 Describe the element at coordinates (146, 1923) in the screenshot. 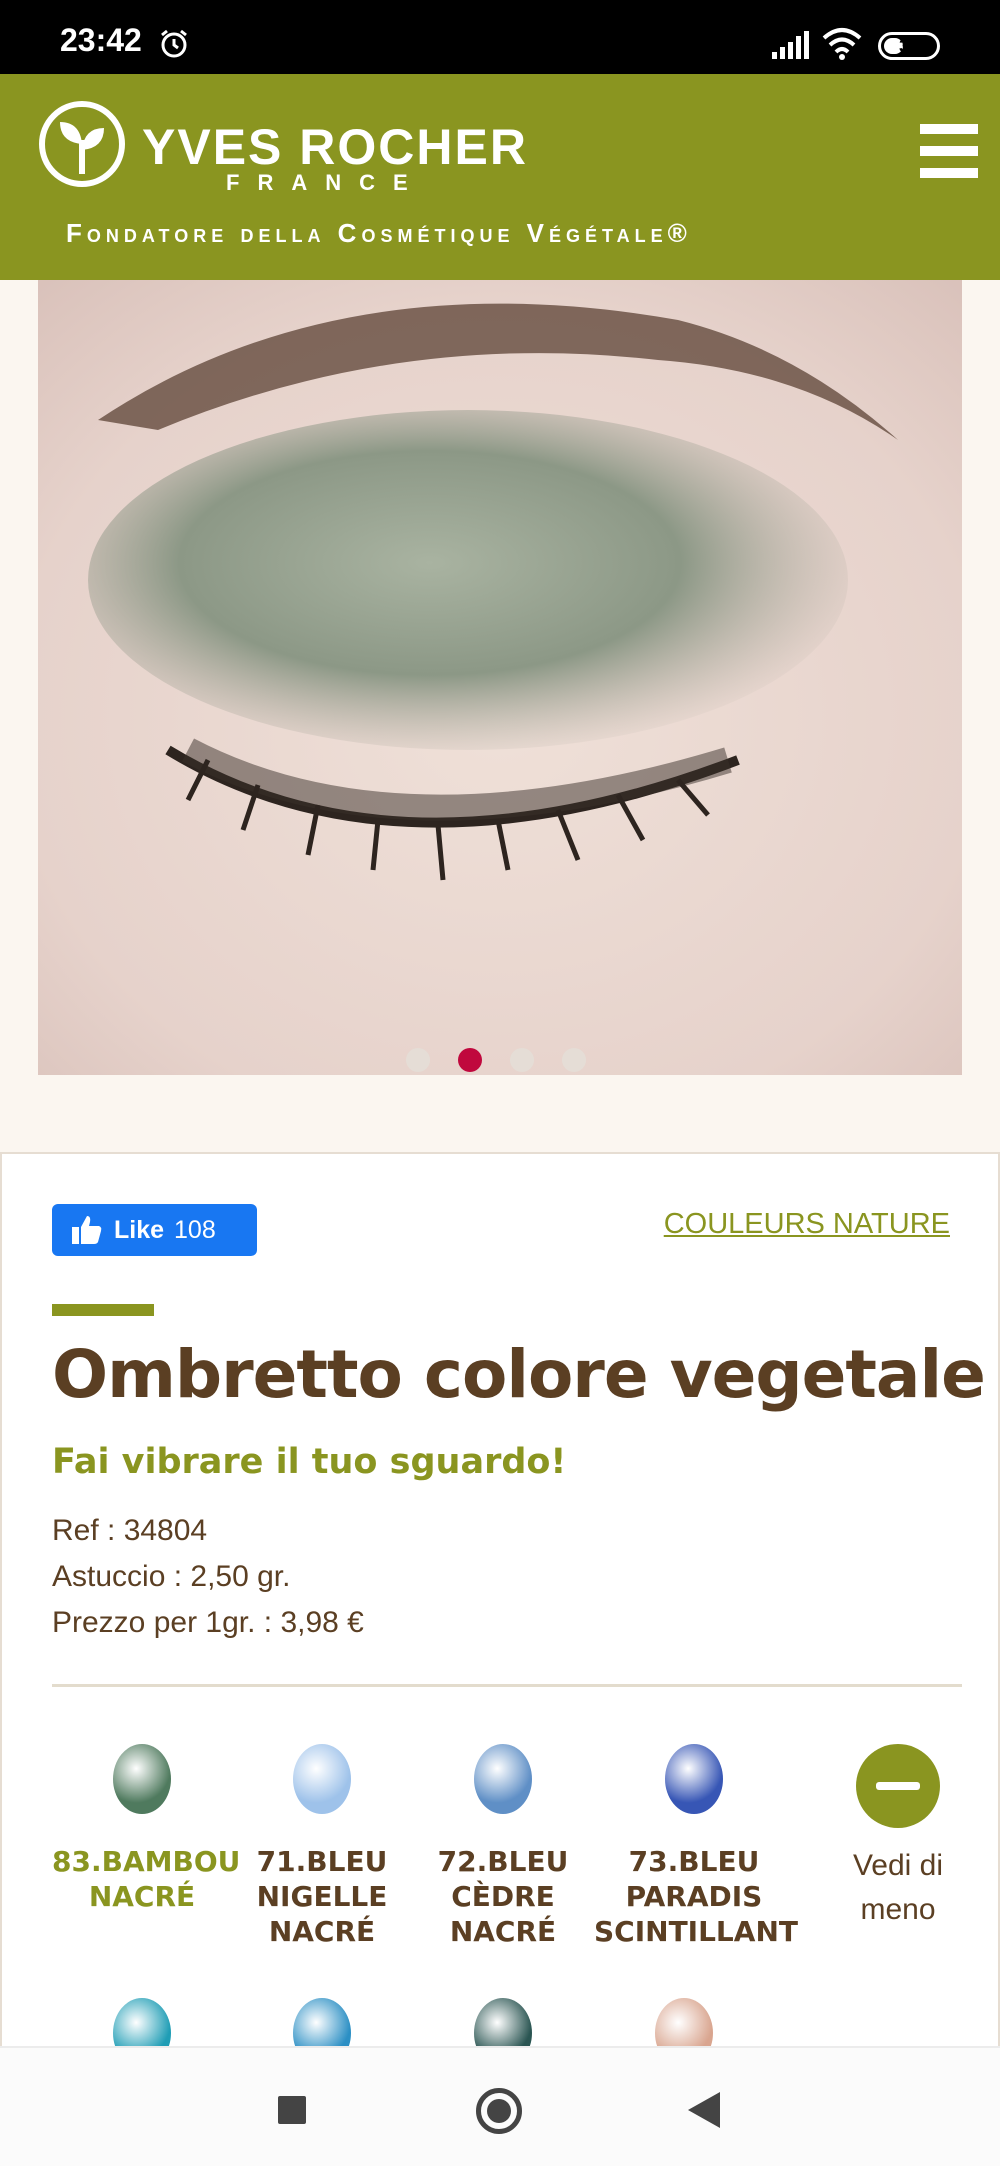

I see `shade-swatch-83-bambou: 83.BAMBOU NACRÉ` at that location.